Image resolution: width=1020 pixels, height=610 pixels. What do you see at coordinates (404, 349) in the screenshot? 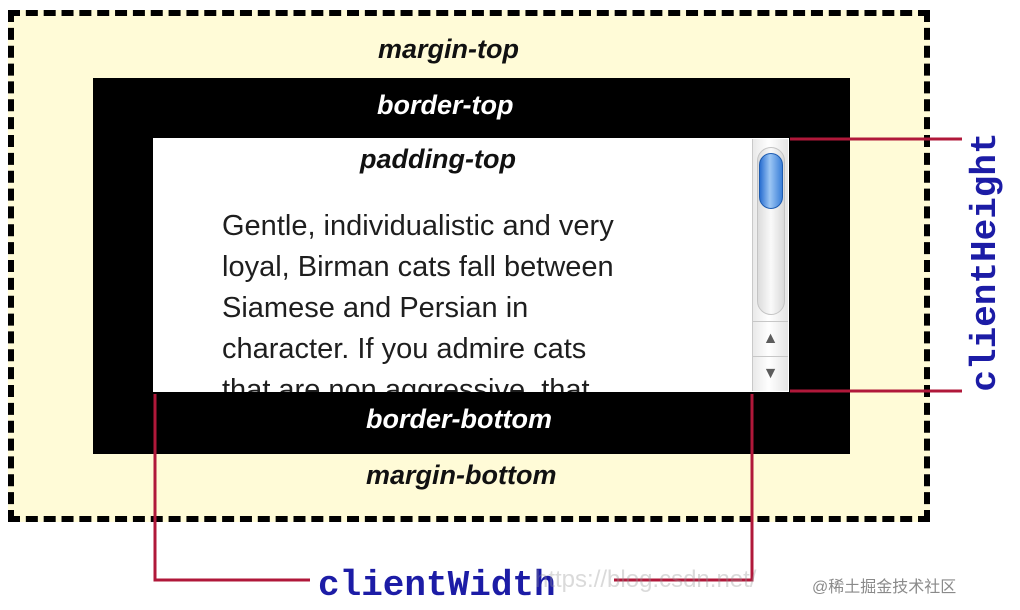
I see `text-line: character. If you admire cats` at bounding box center [404, 349].